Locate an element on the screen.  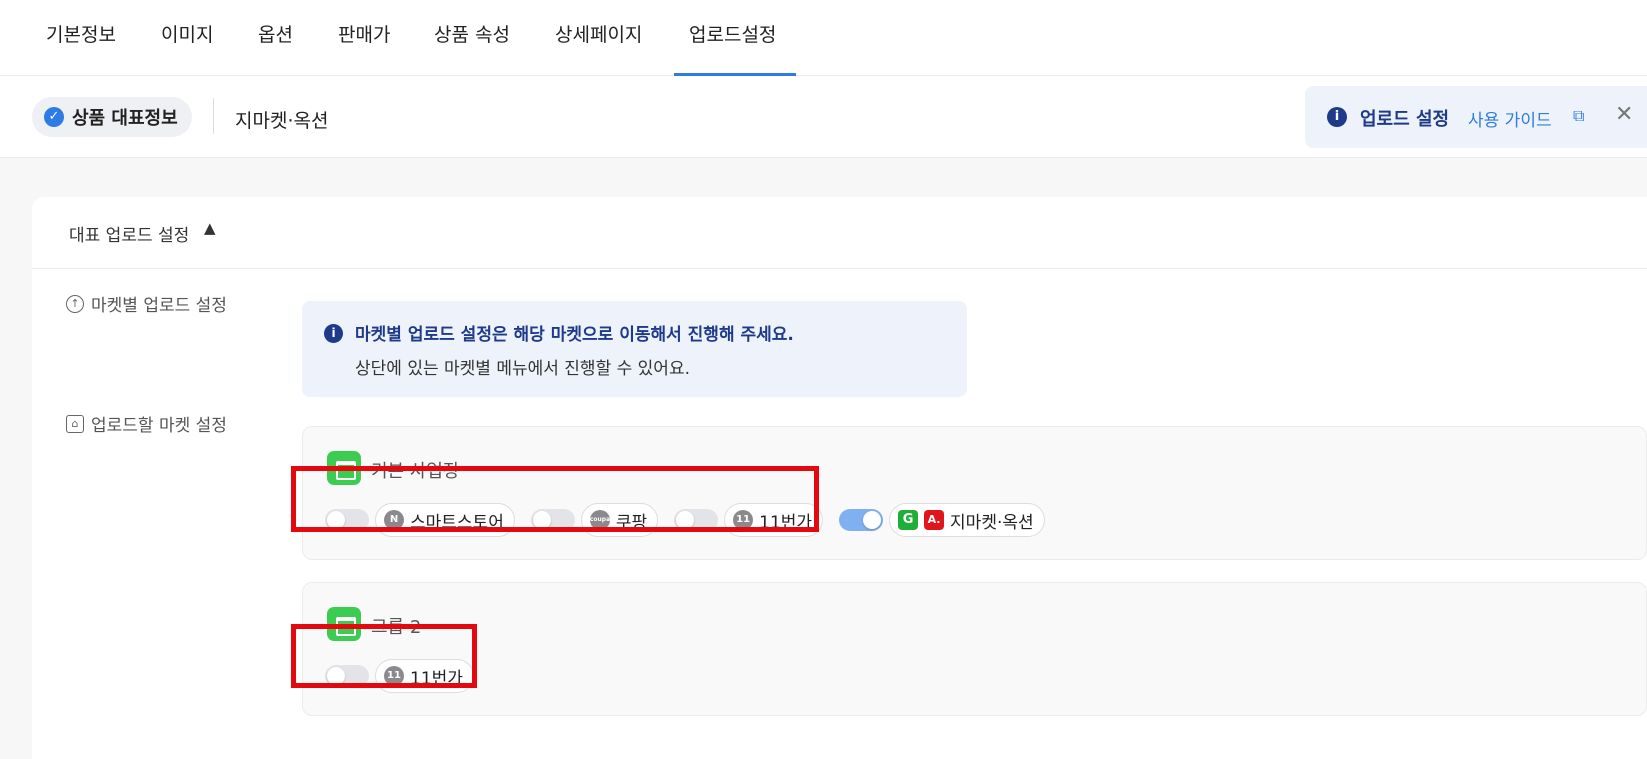
collapse-icon: ▲ is located at coordinates (210, 228).